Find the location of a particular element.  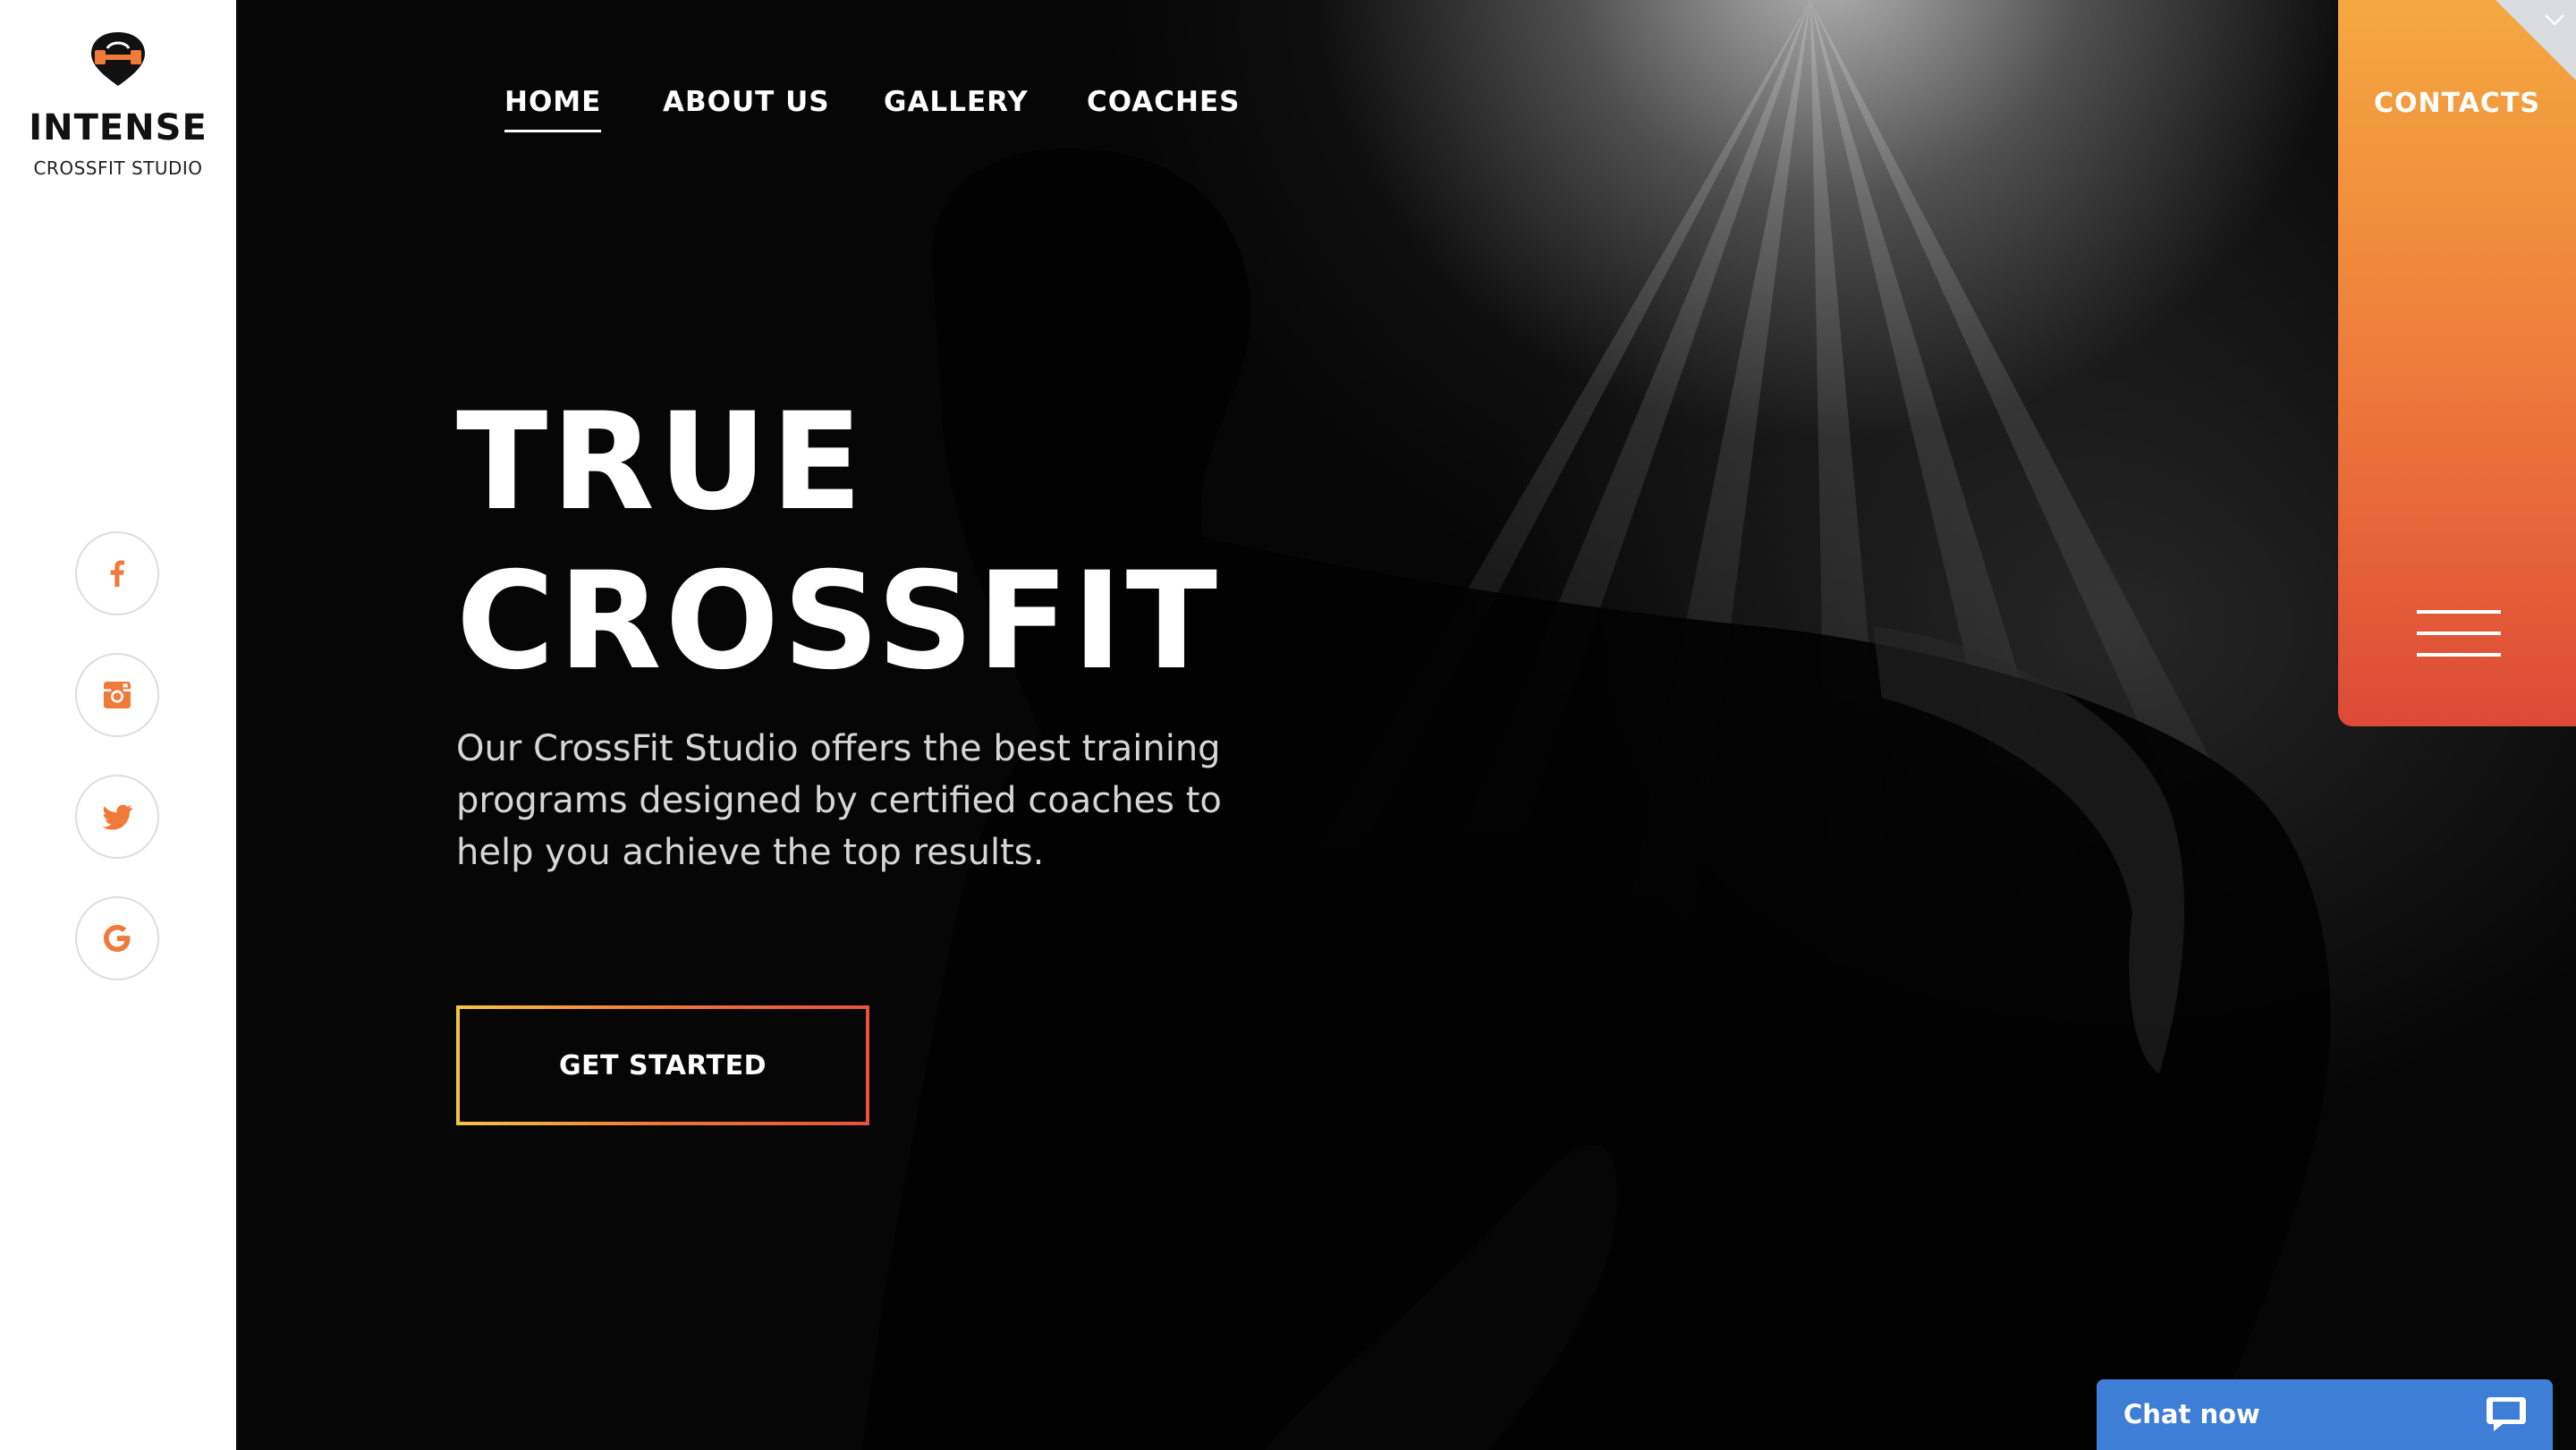

nav-gallery: GALLERY is located at coordinates (956, 102).